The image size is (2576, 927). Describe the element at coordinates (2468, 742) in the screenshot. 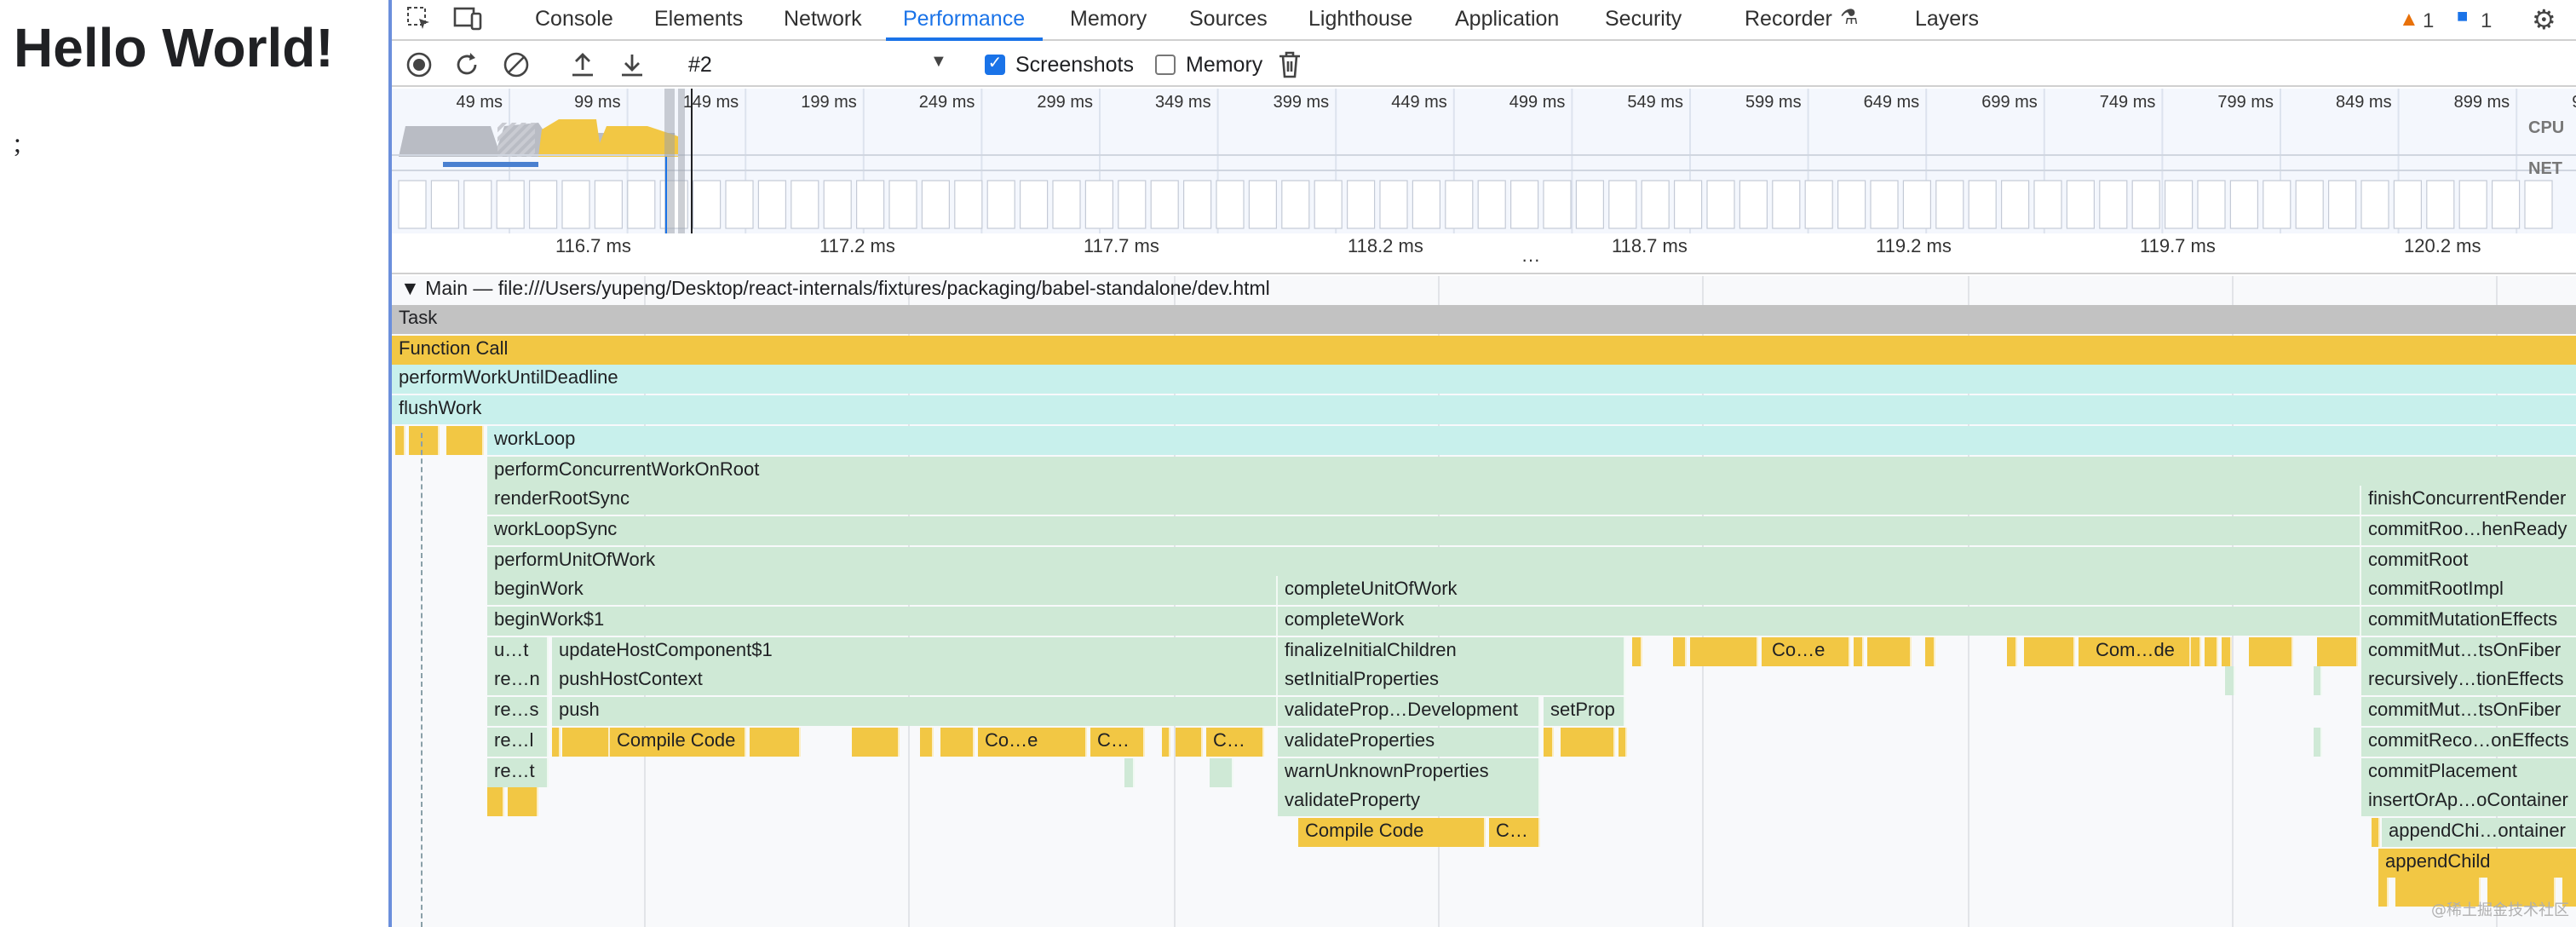

I see `flame-event: commitReco…onEffects` at that location.